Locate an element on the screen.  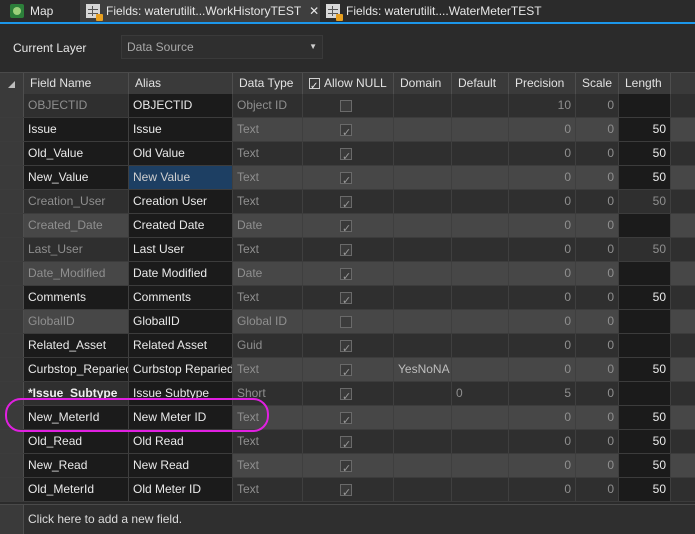
table-row: Old_ValueOld ValueText0050 is located at coordinates (347, 154).